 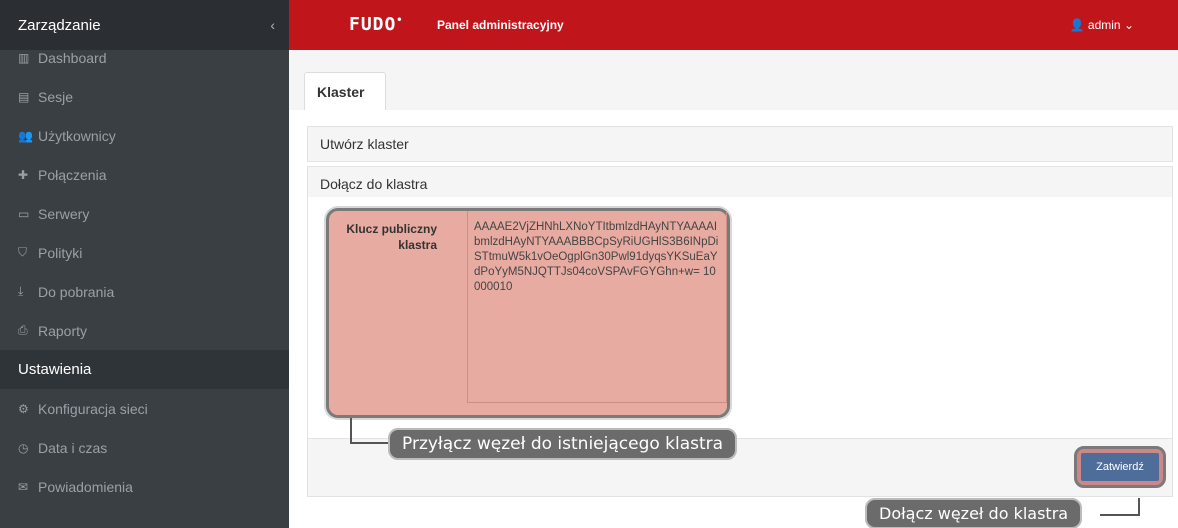 What do you see at coordinates (25, 135) in the screenshot?
I see `users-icon: 👥` at bounding box center [25, 135].